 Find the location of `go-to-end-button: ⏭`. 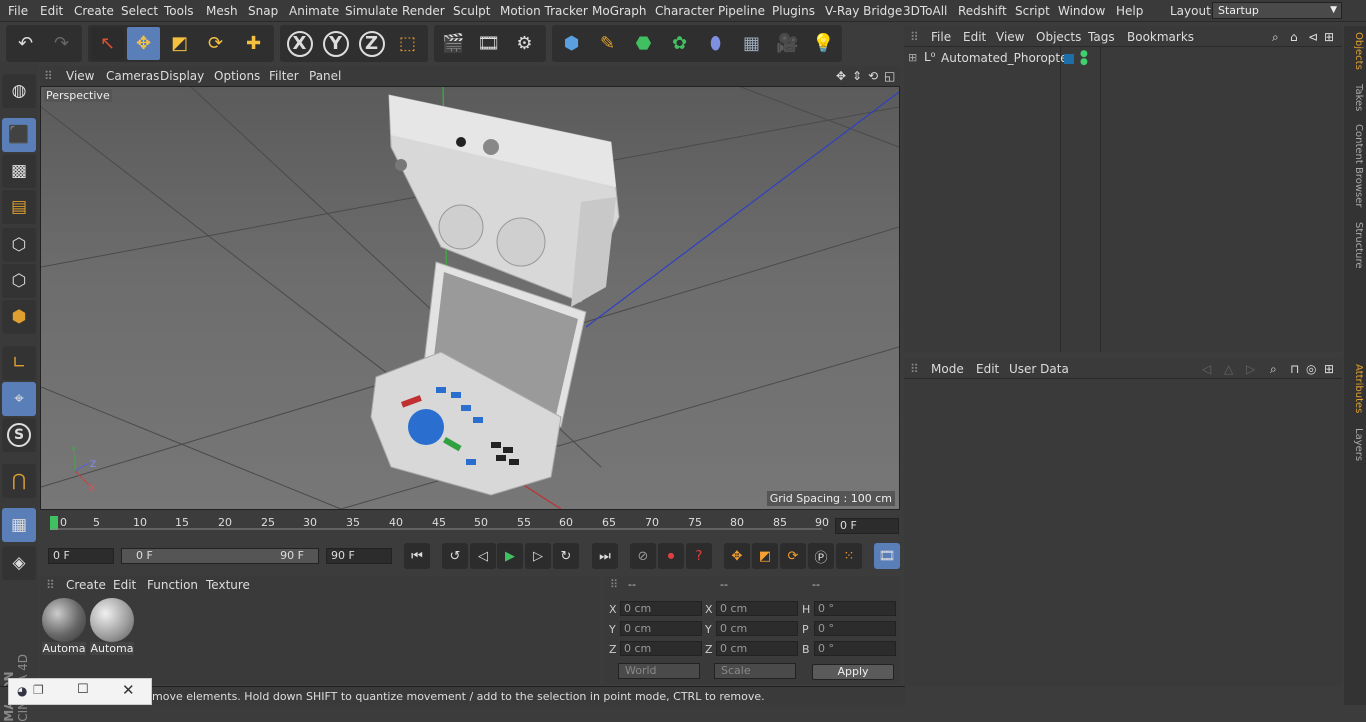

go-to-end-button: ⏭ is located at coordinates (605, 556).